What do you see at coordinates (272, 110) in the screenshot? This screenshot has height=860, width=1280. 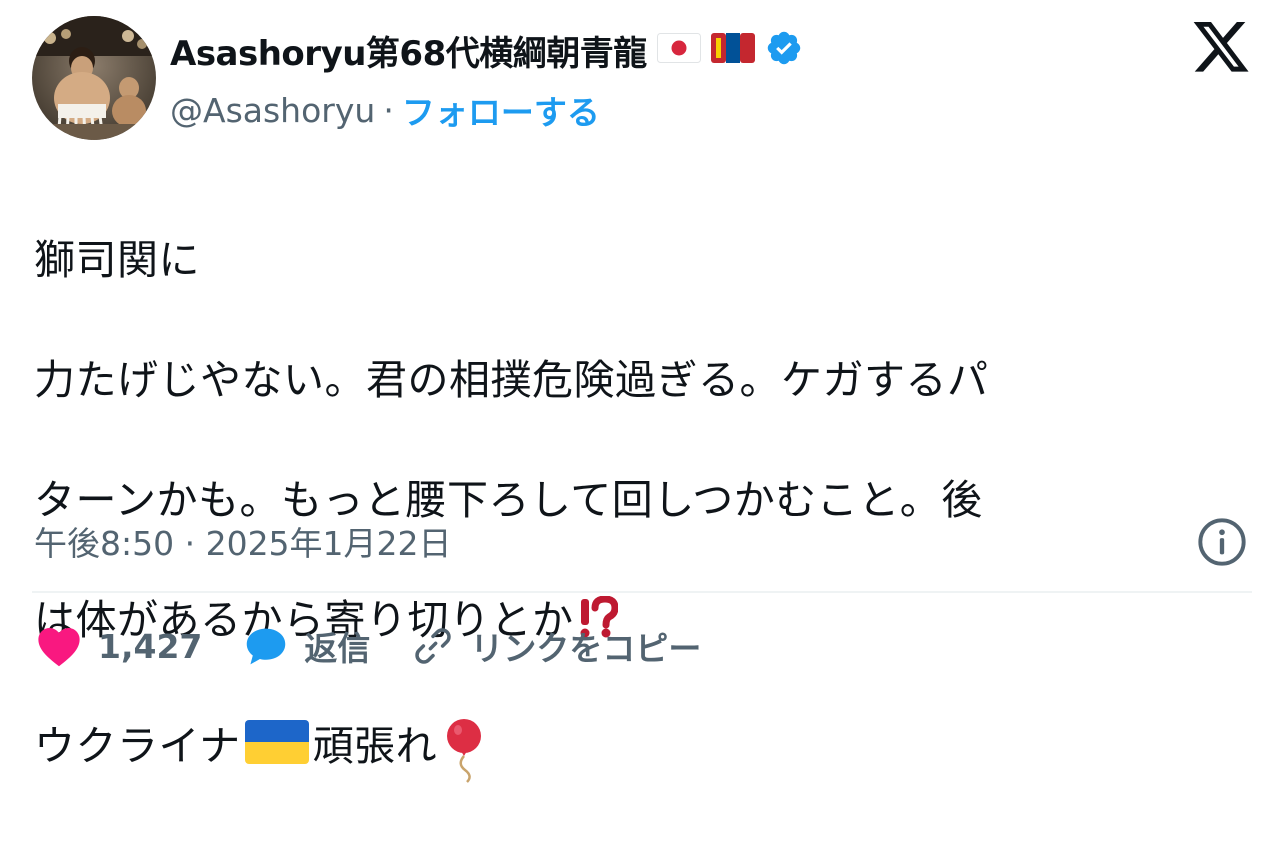 I see `author-handle: @Asashoryu` at bounding box center [272, 110].